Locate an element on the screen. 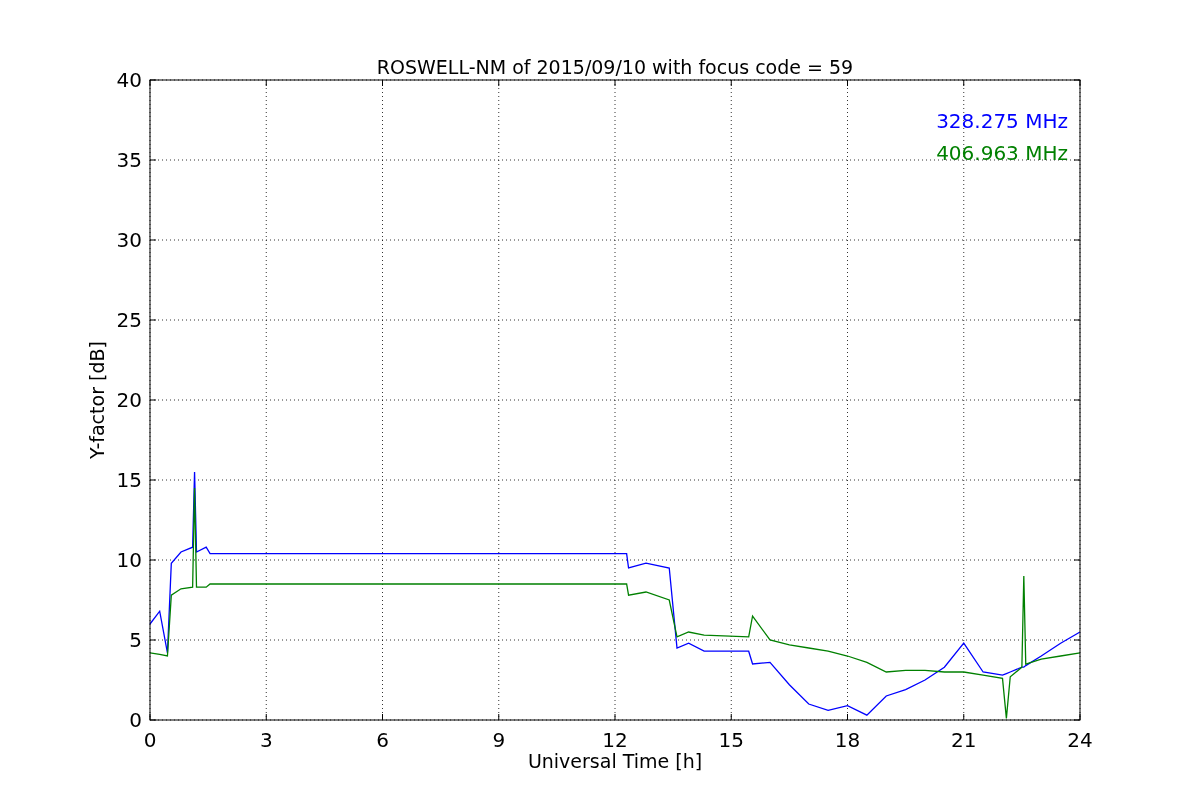  y-axis-label: Y-factor [dB] is located at coordinates (97, 400).